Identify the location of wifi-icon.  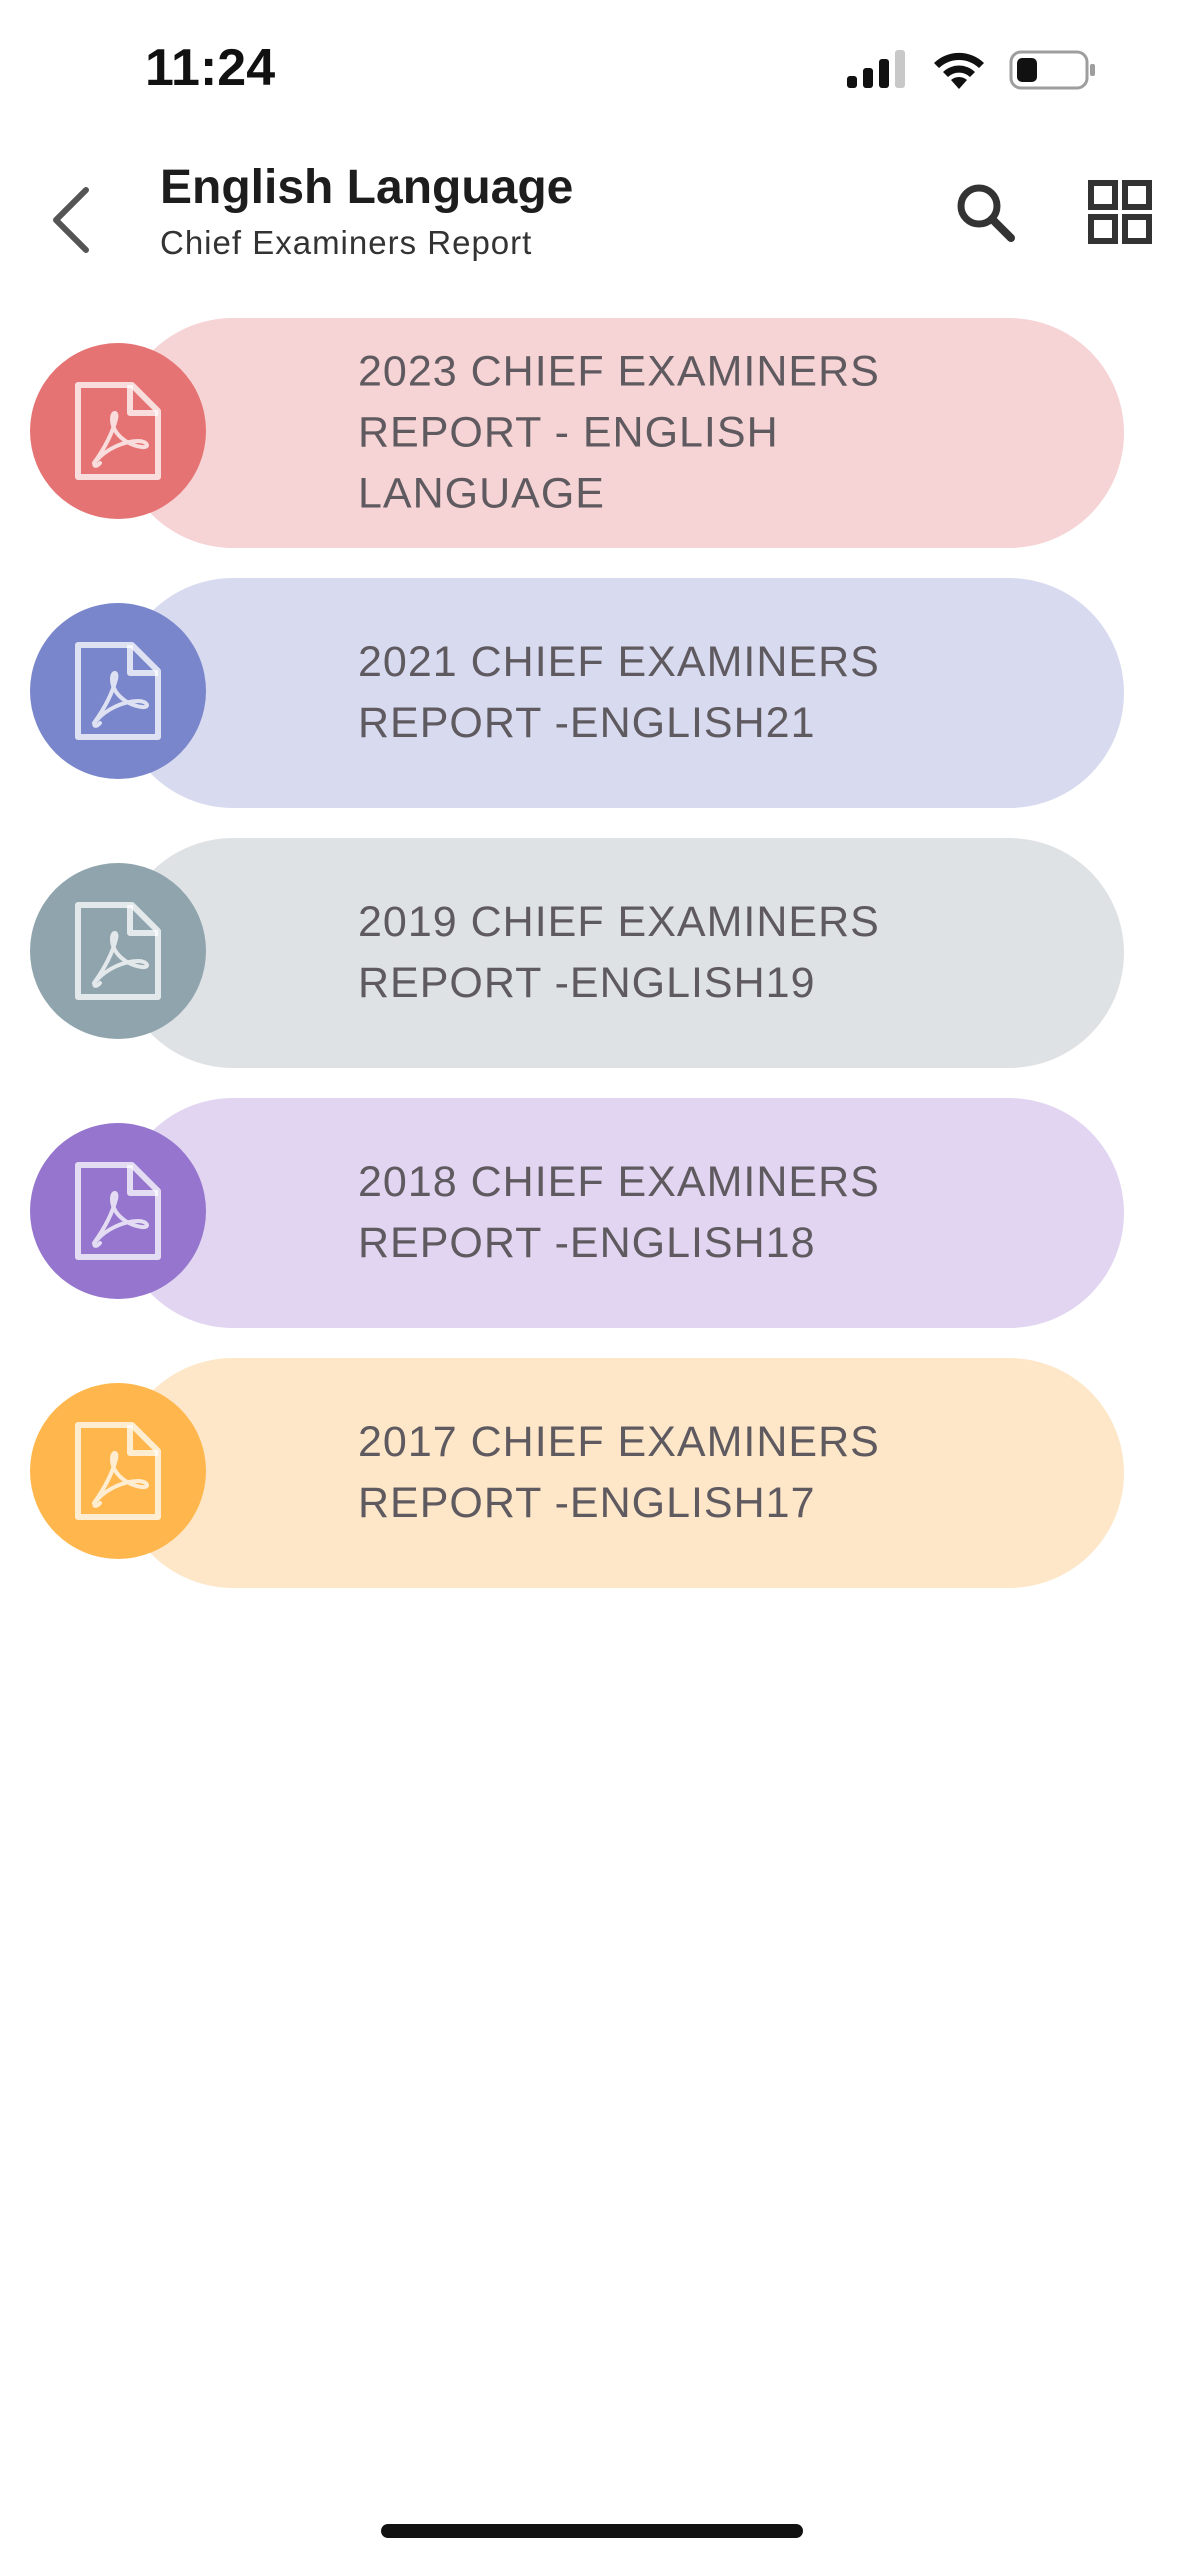
(959, 70).